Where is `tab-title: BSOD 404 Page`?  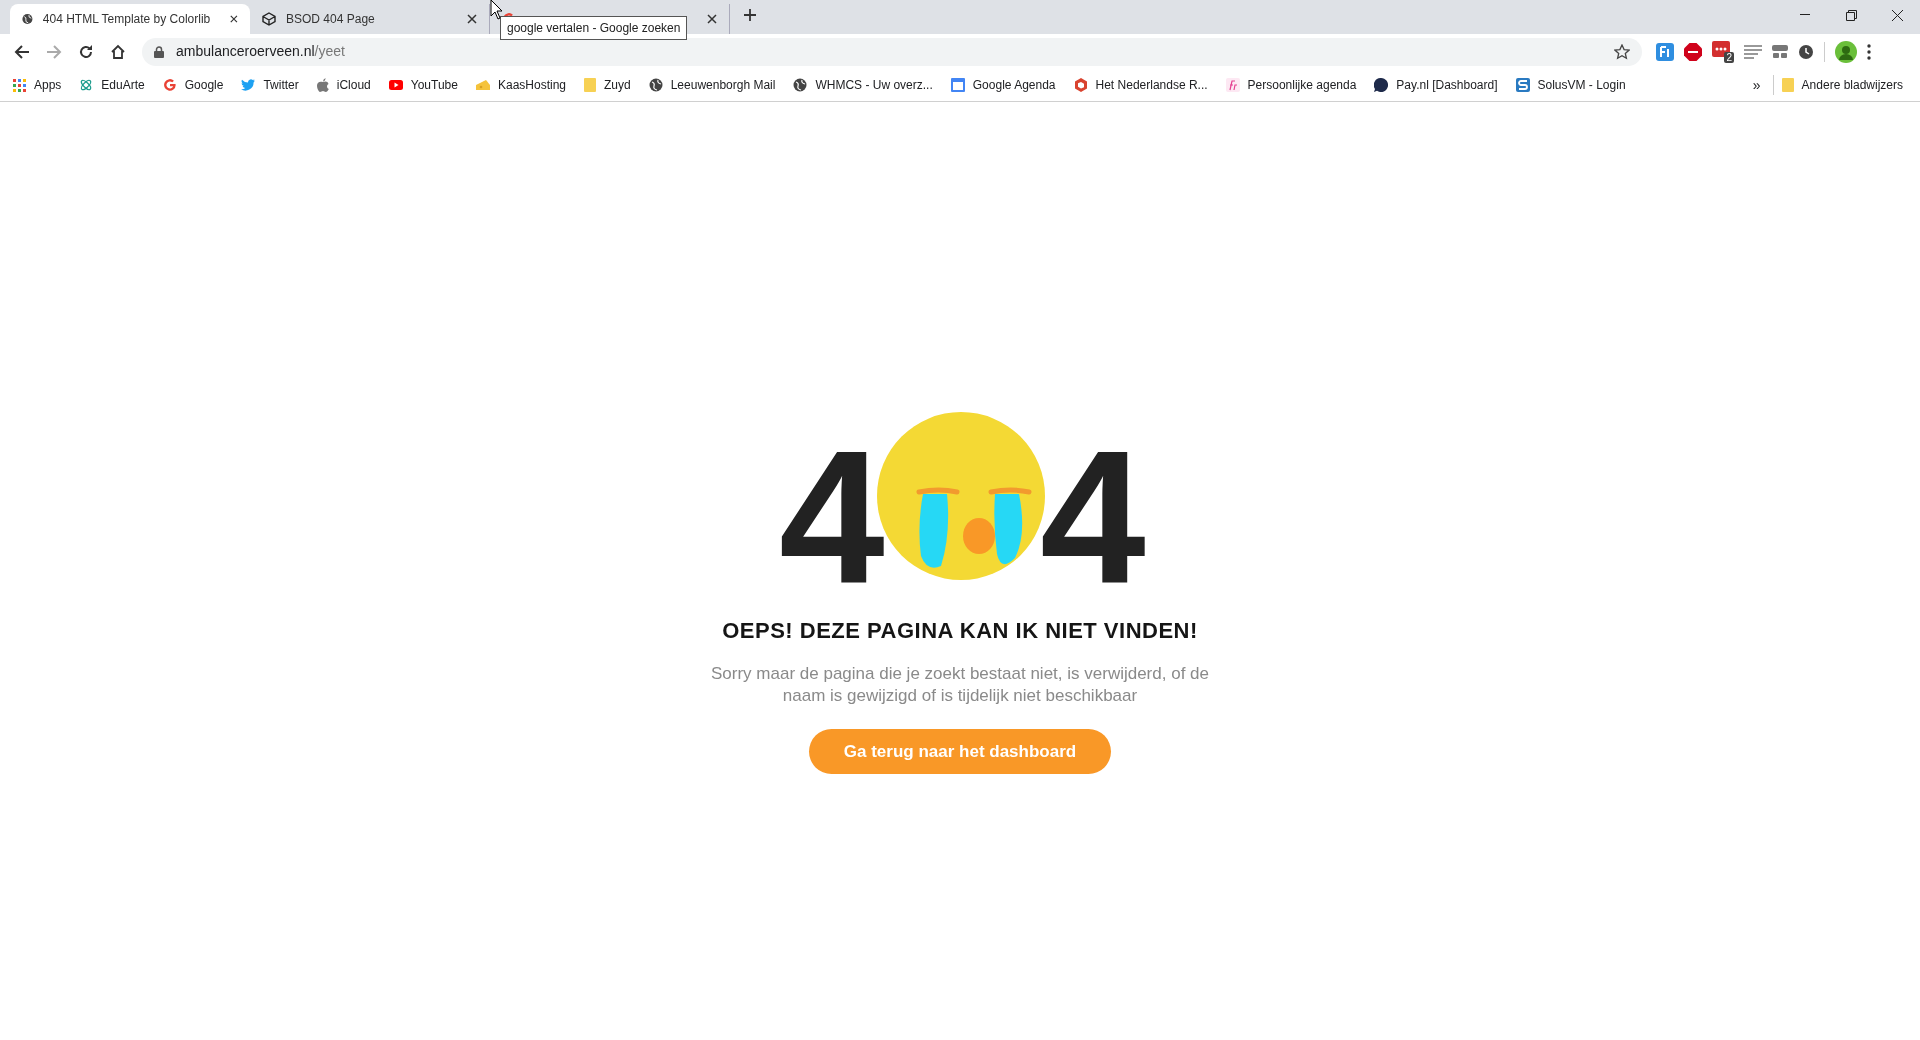
tab-title: BSOD 404 Page is located at coordinates (330, 19).